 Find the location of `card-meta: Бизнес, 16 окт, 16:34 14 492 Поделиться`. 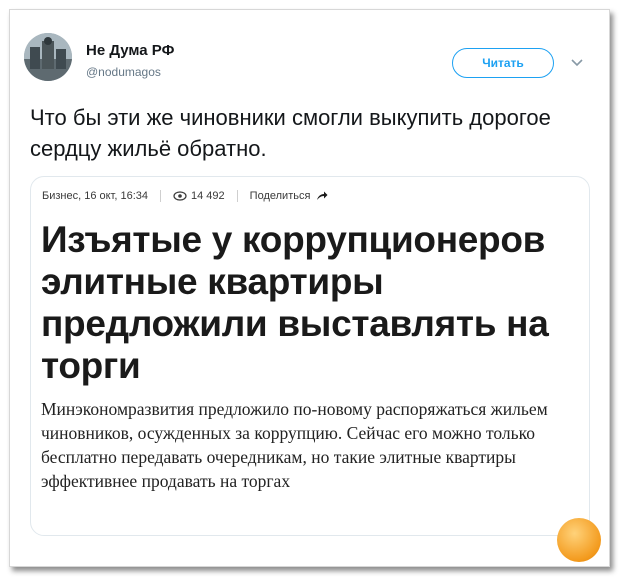

card-meta: Бизнес, 16 окт, 16:34 14 492 Поделиться is located at coordinates (185, 196).